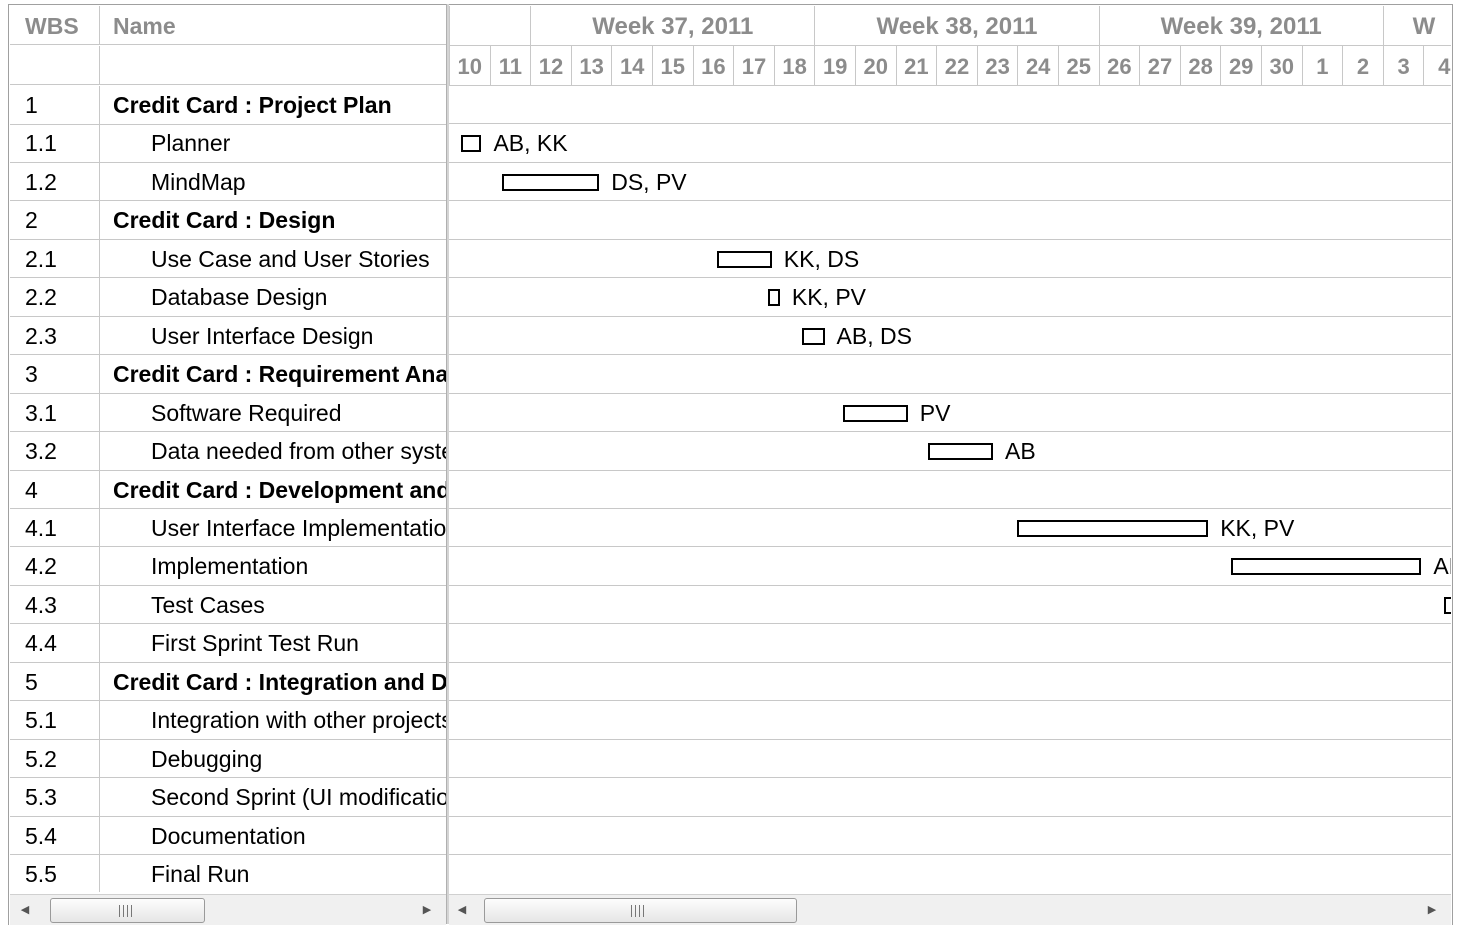 Image resolution: width=1466 pixels, height=926 pixels. I want to click on resource-label: KK, DS, so click(821, 258).